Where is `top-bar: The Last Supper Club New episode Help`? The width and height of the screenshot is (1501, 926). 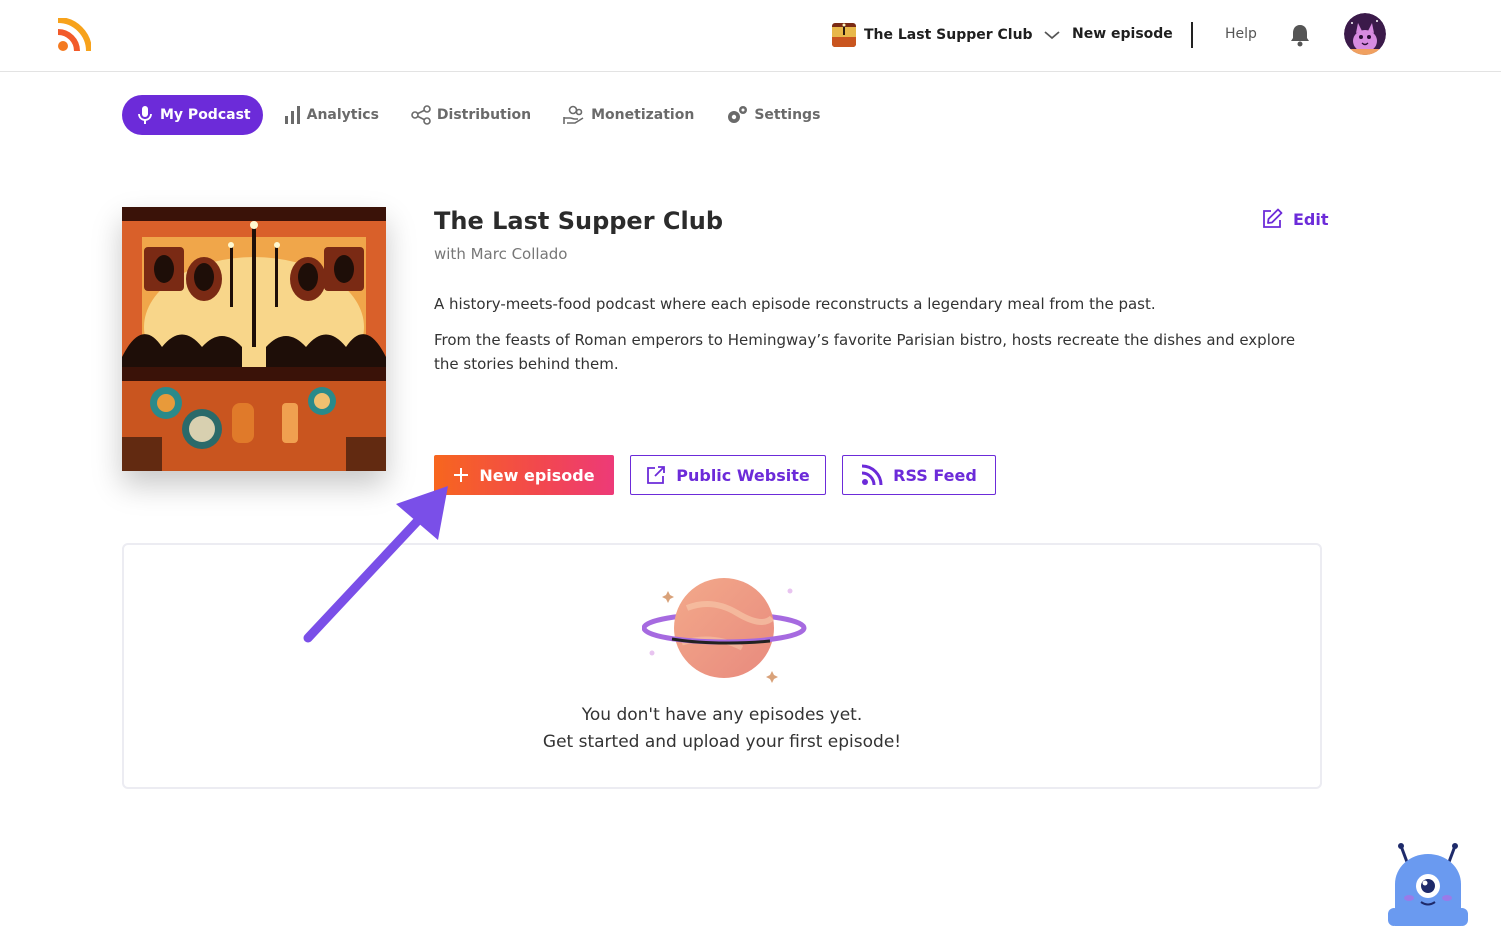
top-bar: The Last Supper Club New episode Help is located at coordinates (750, 36).